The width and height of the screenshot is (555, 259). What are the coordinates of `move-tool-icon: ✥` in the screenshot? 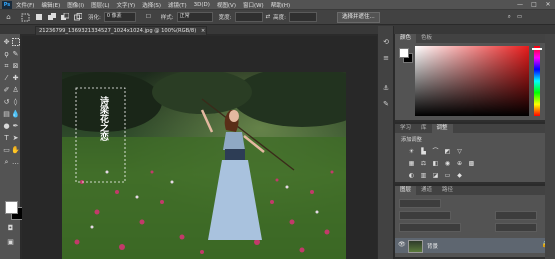 It's located at (6, 42).